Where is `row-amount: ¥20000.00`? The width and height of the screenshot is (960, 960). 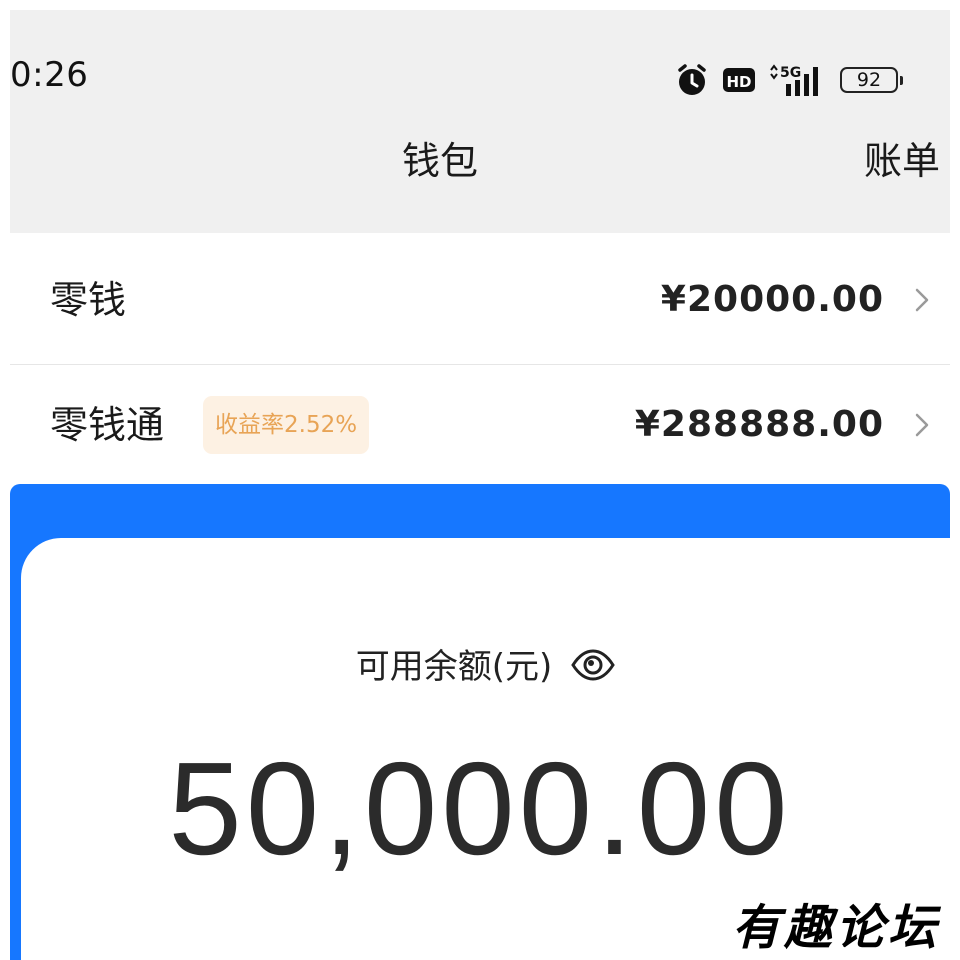
row-amount: ¥20000.00 is located at coordinates (772, 299).